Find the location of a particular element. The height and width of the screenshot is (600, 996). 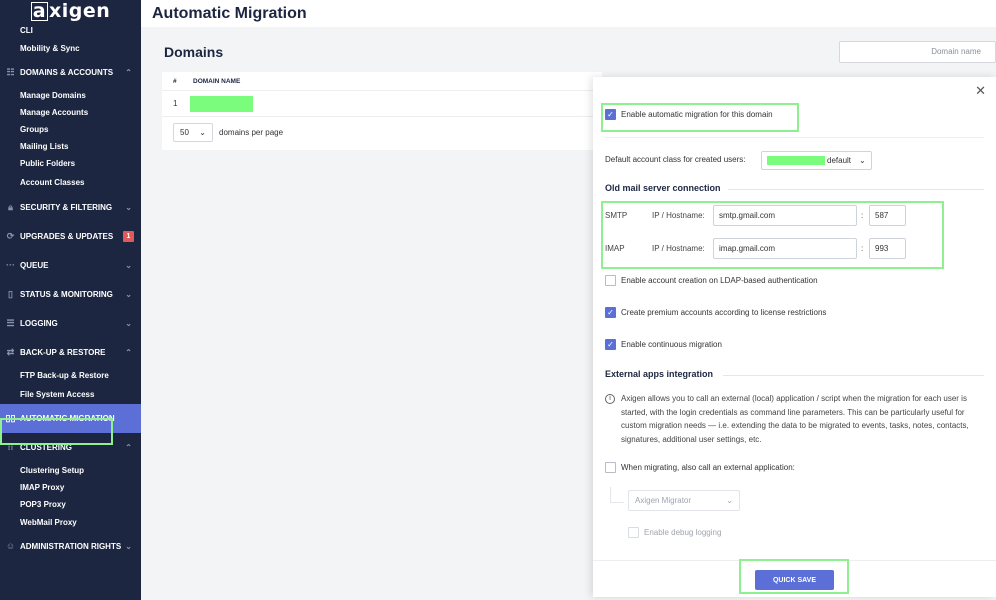

domain-search-input: Domain name is located at coordinates (917, 52).